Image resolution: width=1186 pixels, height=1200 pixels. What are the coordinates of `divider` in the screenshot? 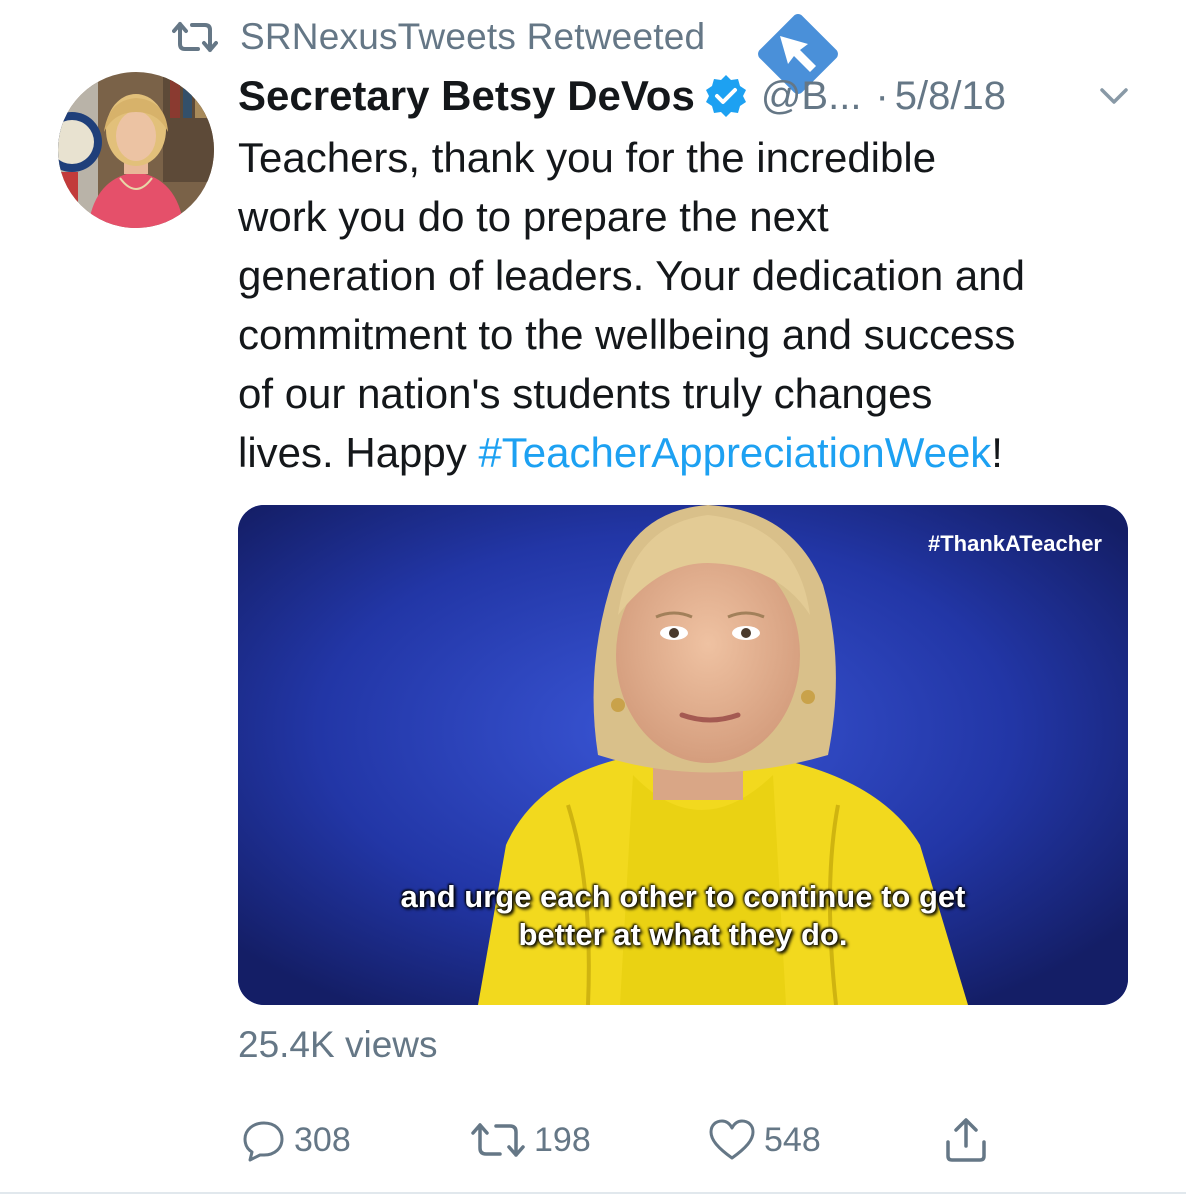 It's located at (593, 1193).